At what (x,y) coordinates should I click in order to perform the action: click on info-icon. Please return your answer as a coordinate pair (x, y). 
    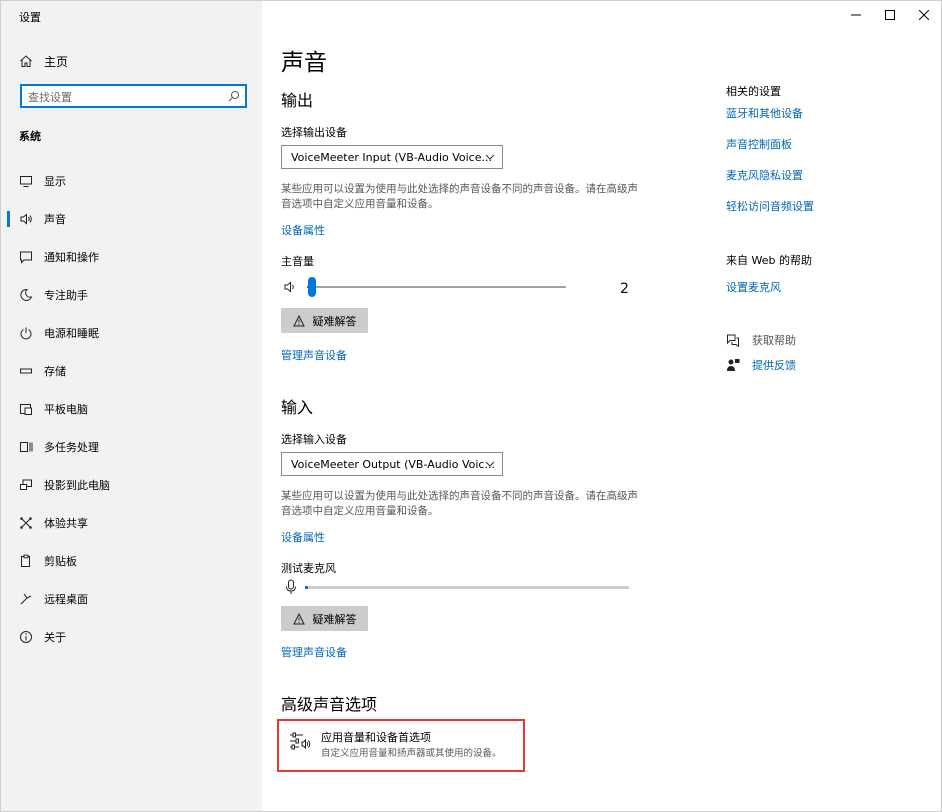
    Looking at the image, I should click on (26, 637).